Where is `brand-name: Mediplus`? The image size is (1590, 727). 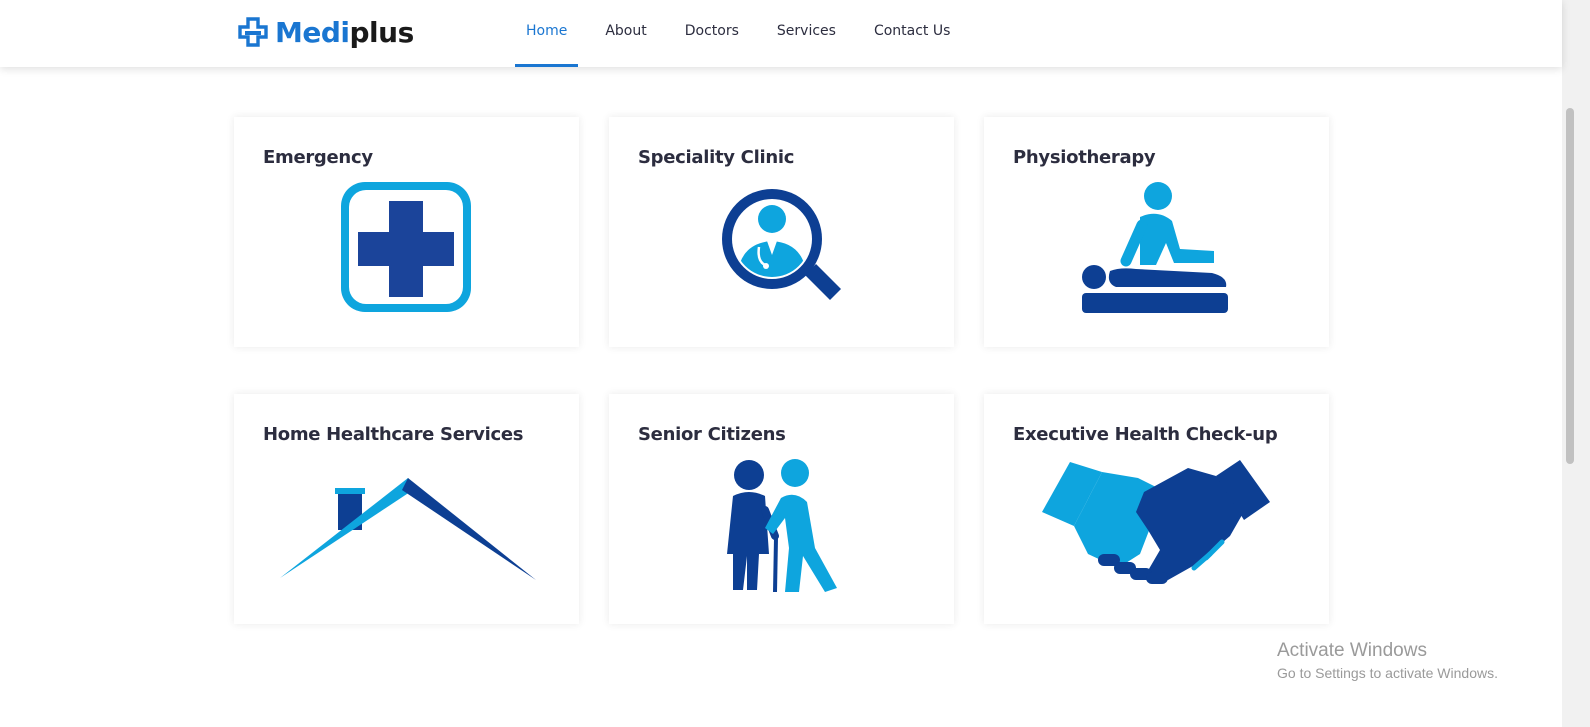
brand-name: Mediplus is located at coordinates (344, 32).